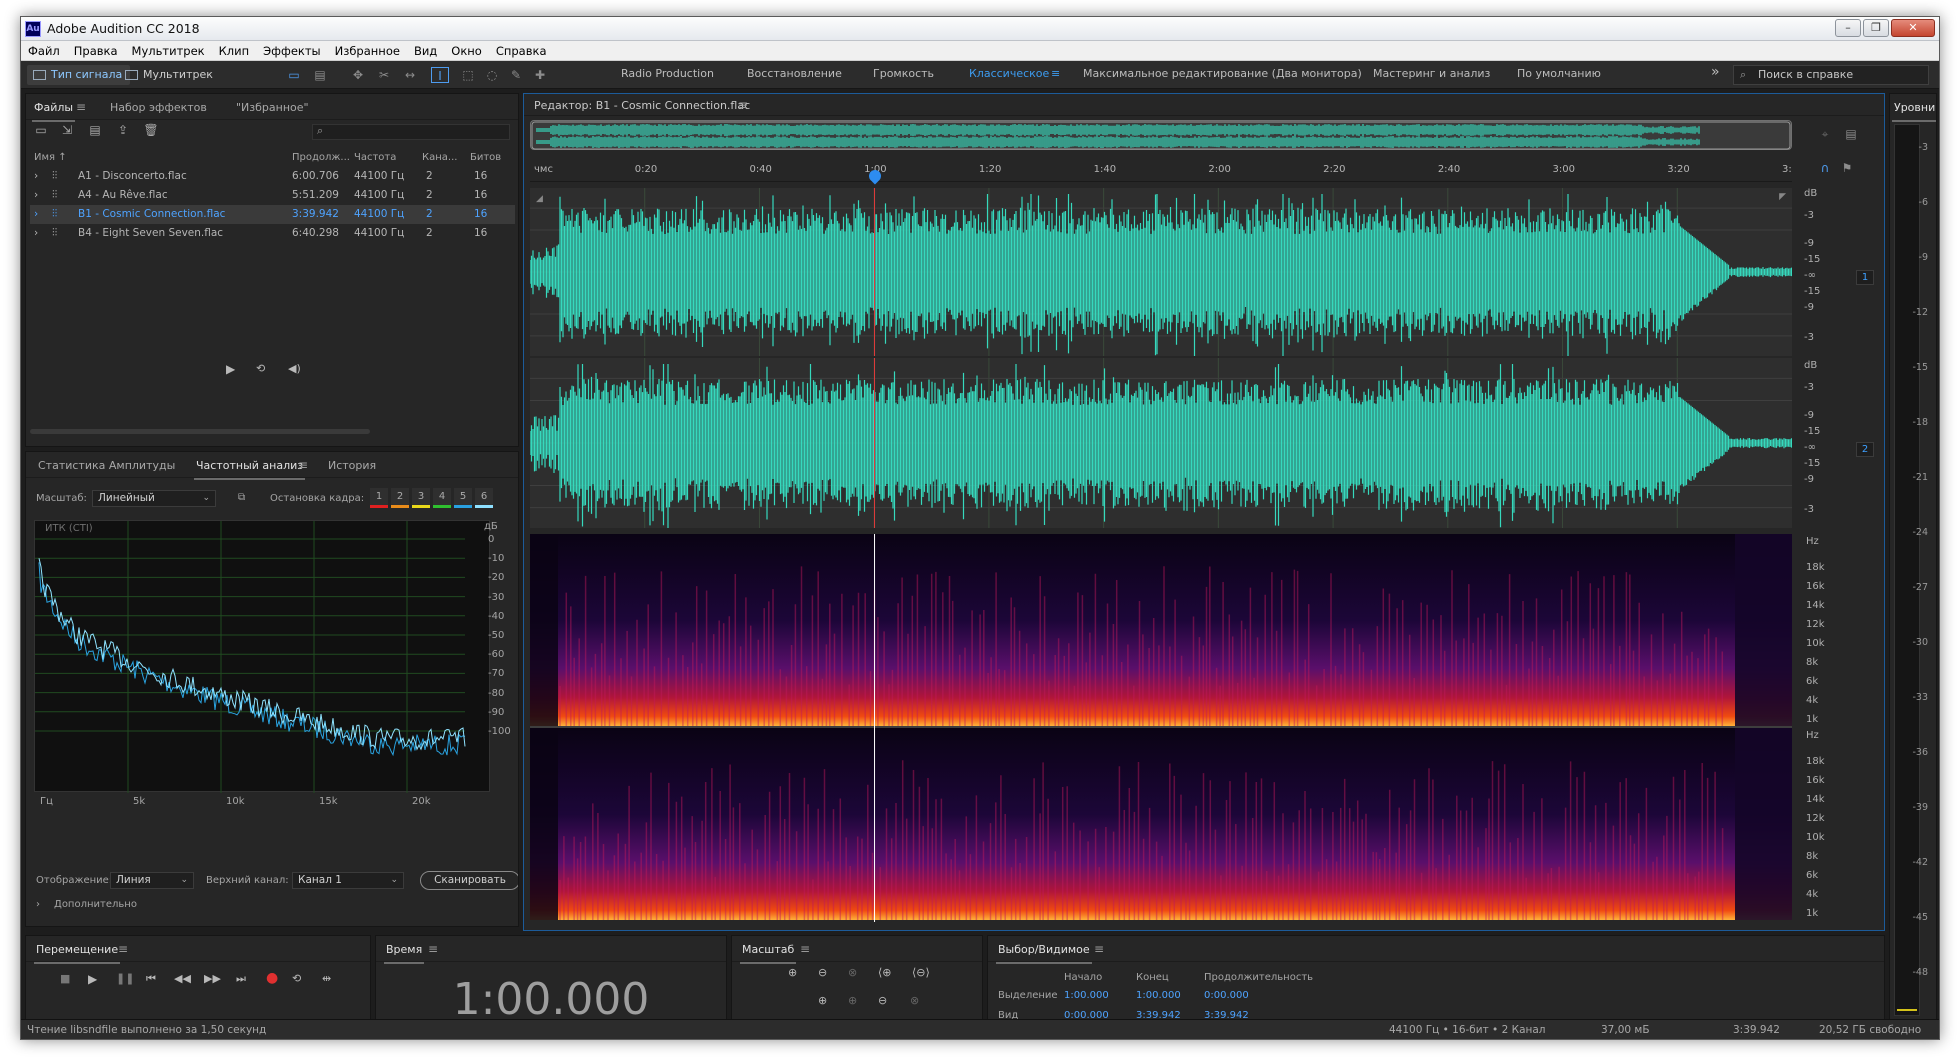 The width and height of the screenshot is (1960, 1058). Describe the element at coordinates (296, 978) in the screenshot. I see `loop-icon: ⟲` at that location.